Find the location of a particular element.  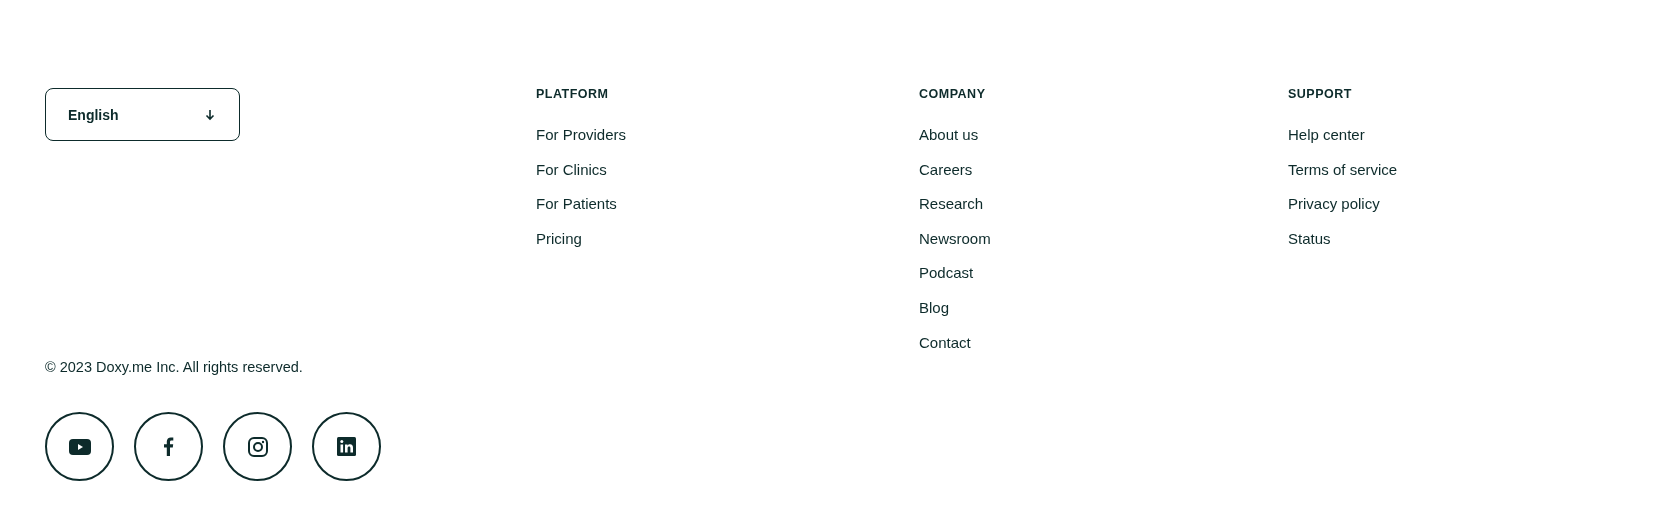

footer-link: For Clinics is located at coordinates (727, 169).